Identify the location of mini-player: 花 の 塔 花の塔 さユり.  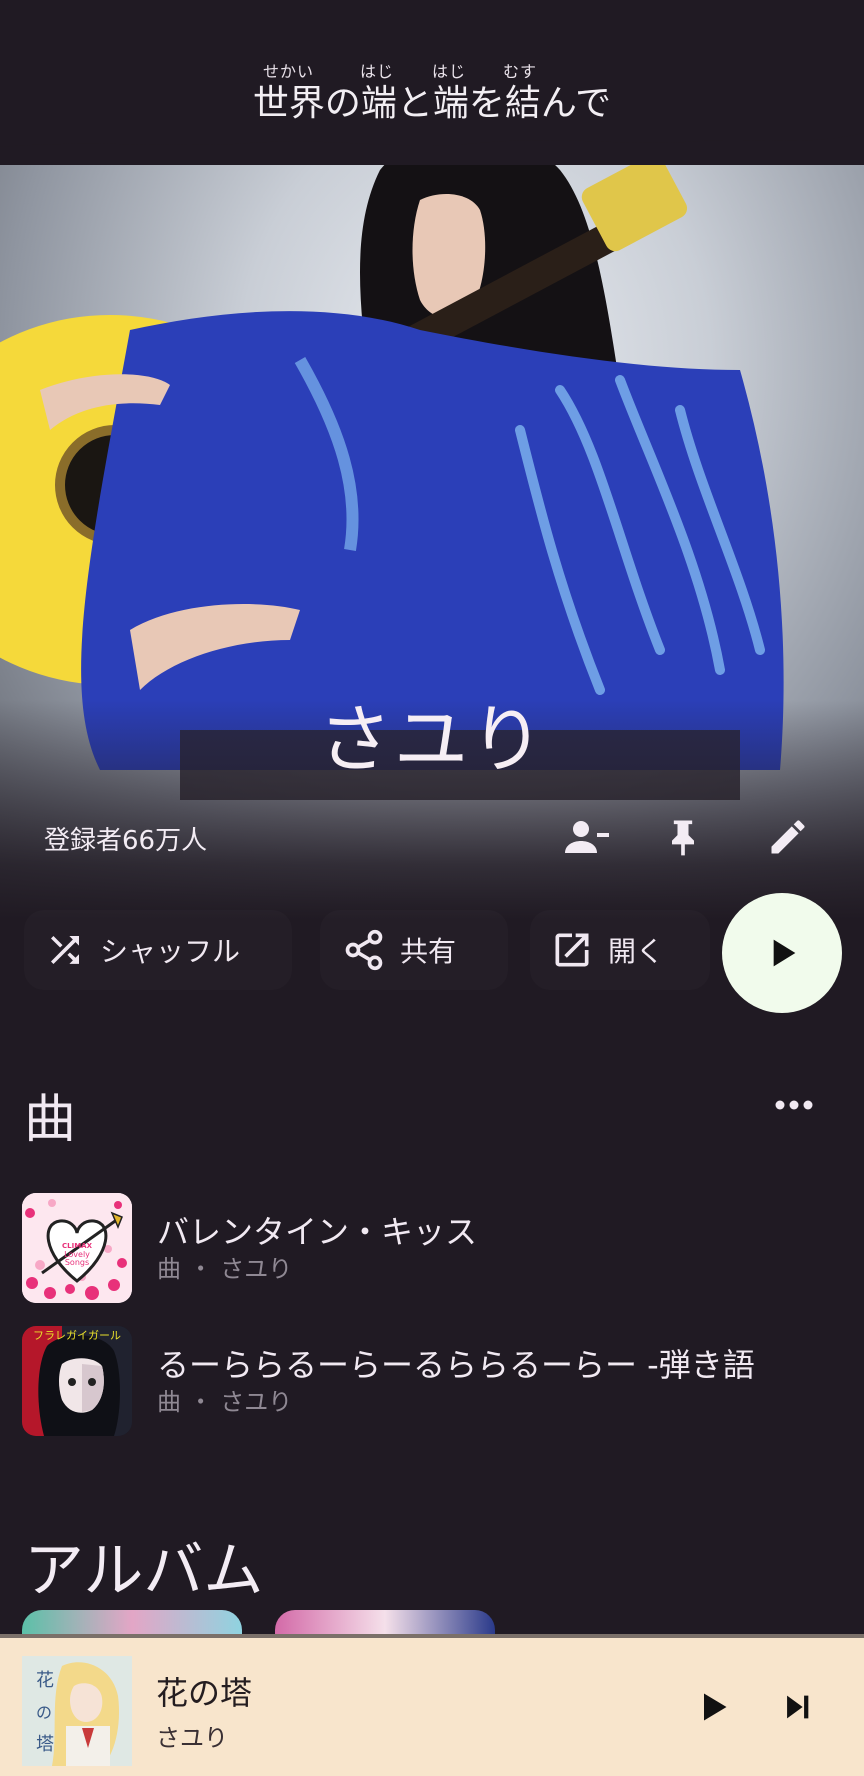
(432, 1705).